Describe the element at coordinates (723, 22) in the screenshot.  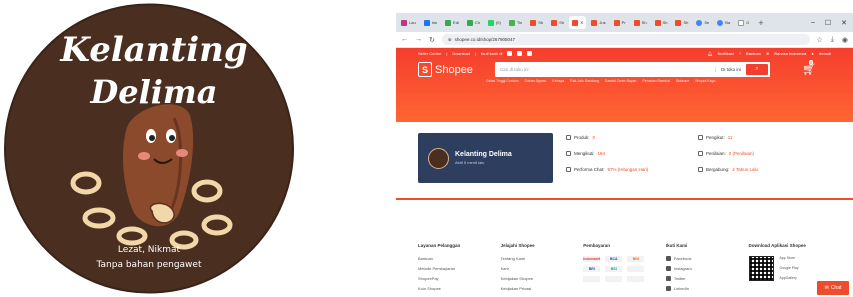
I see `browser-tab: Ba` at that location.